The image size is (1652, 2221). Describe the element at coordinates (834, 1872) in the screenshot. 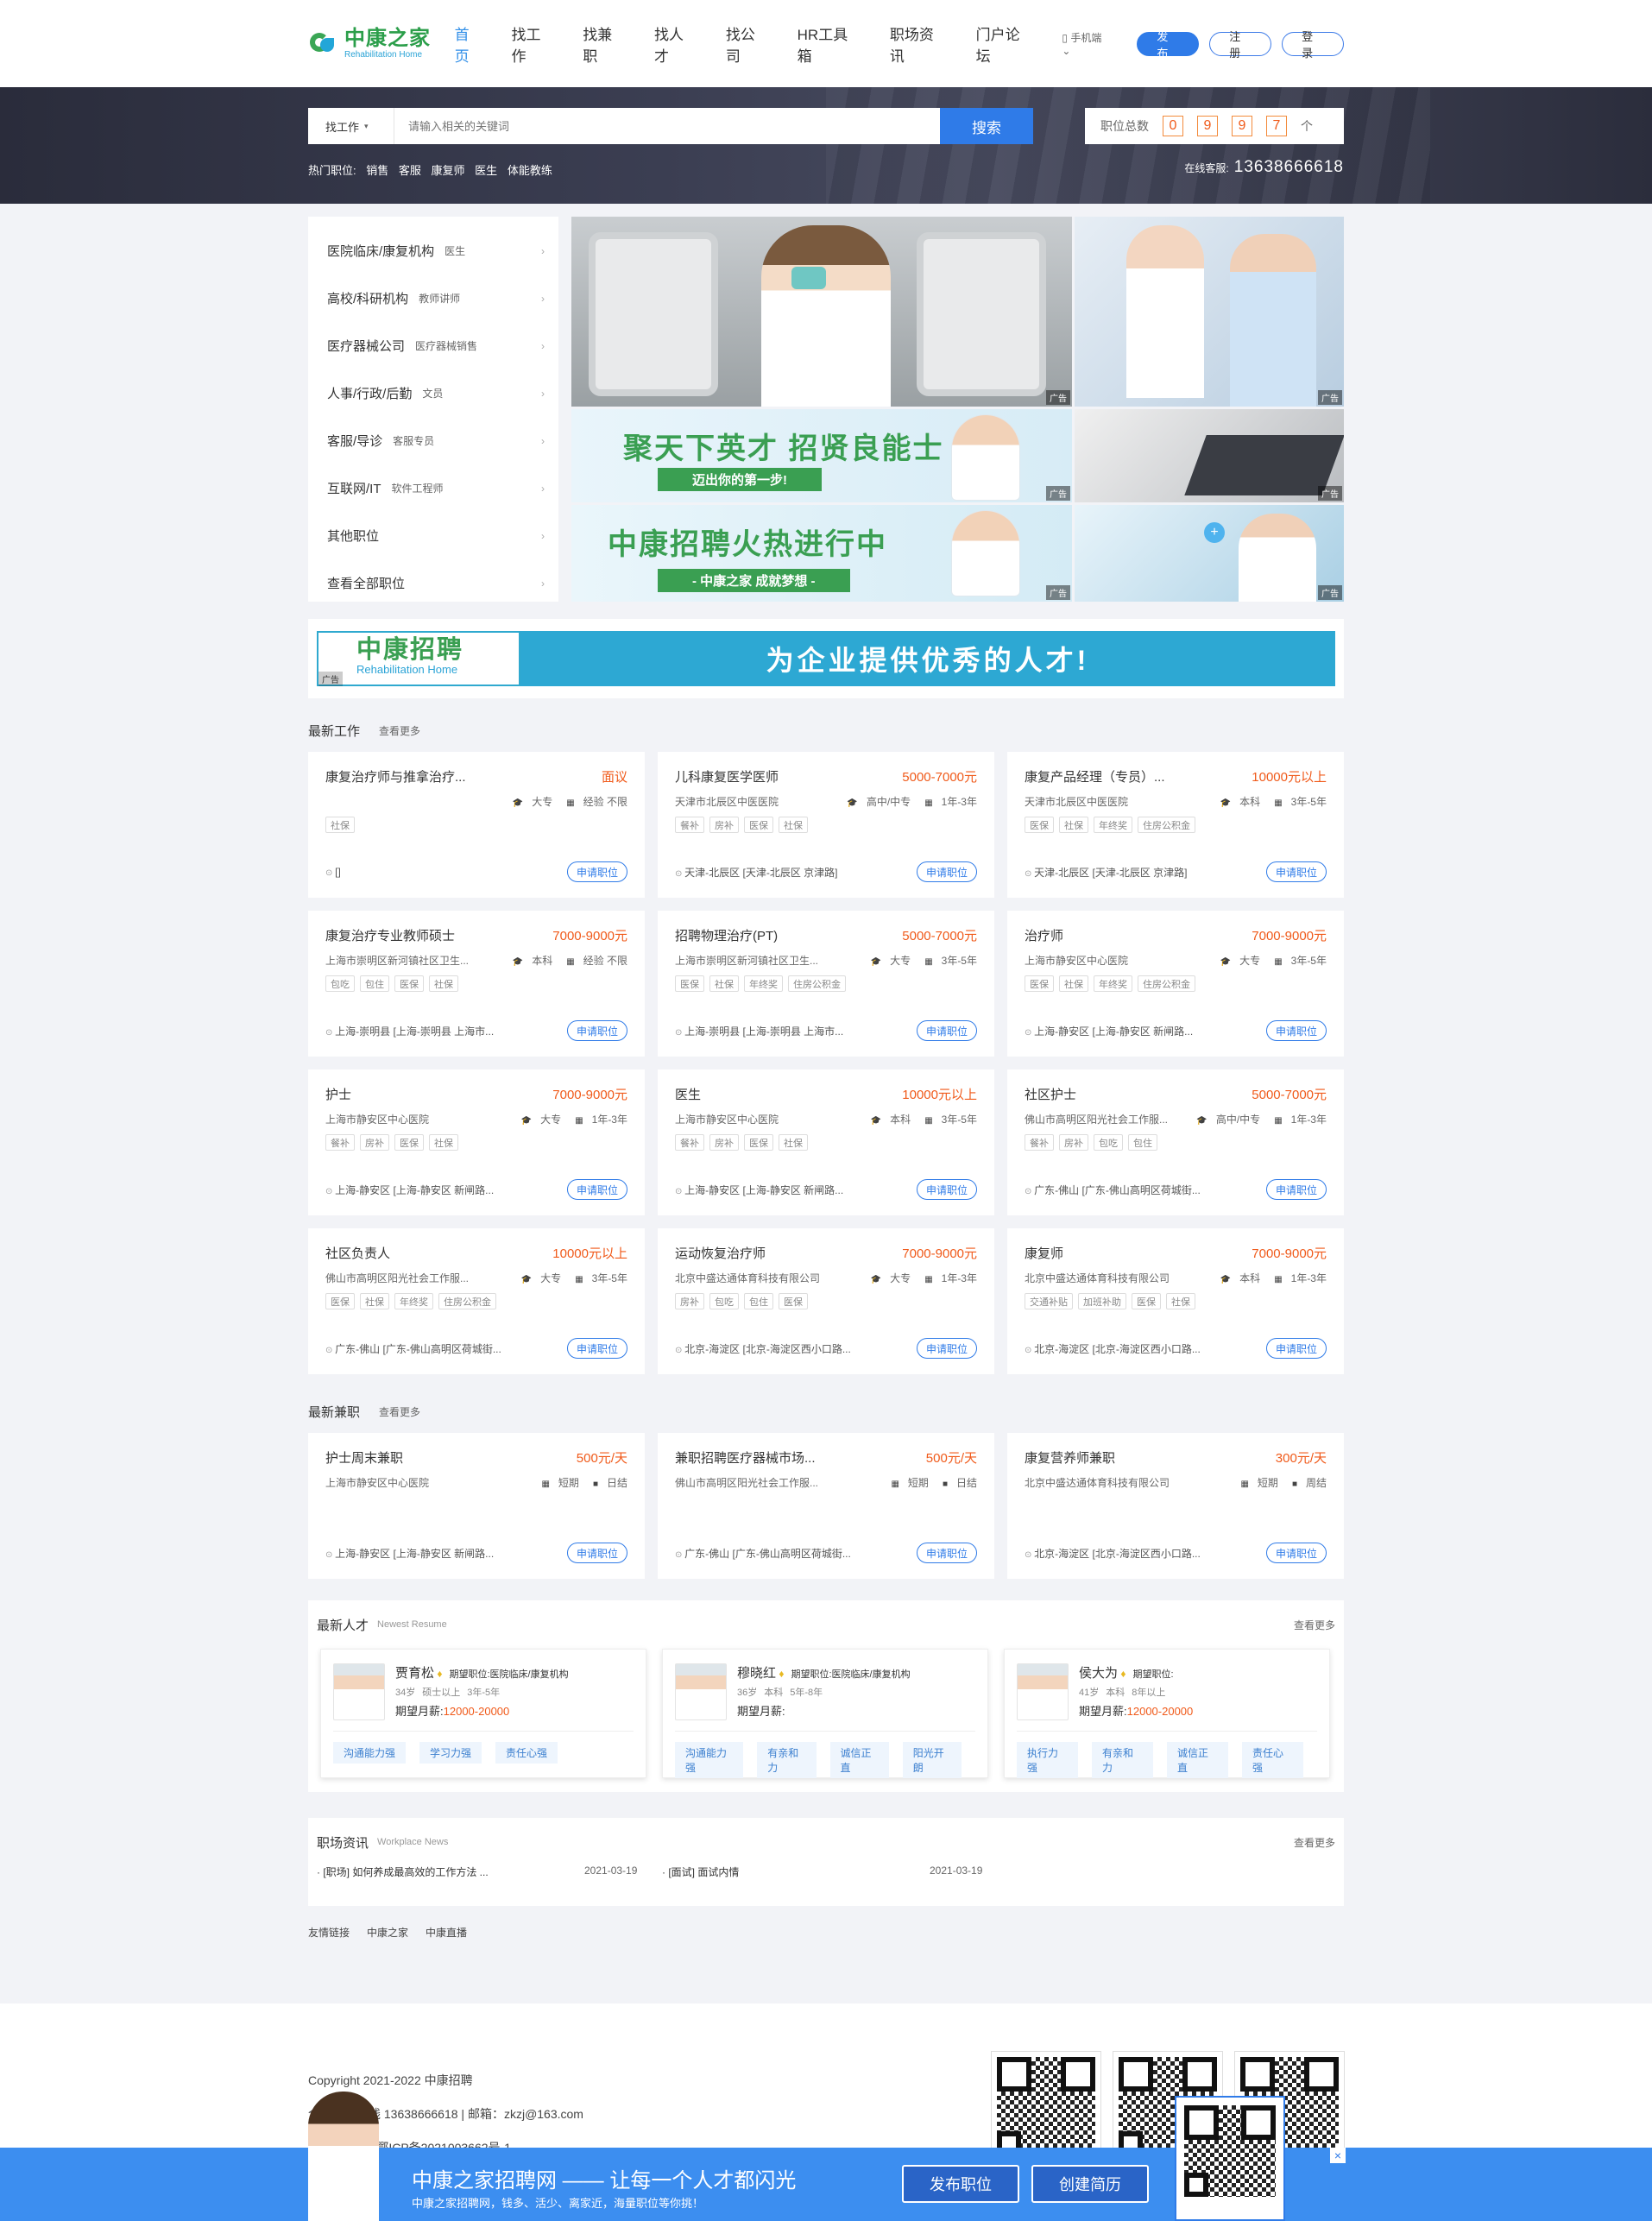

I see `news-item: · [面试] 面试内情 2021-03-19` at that location.